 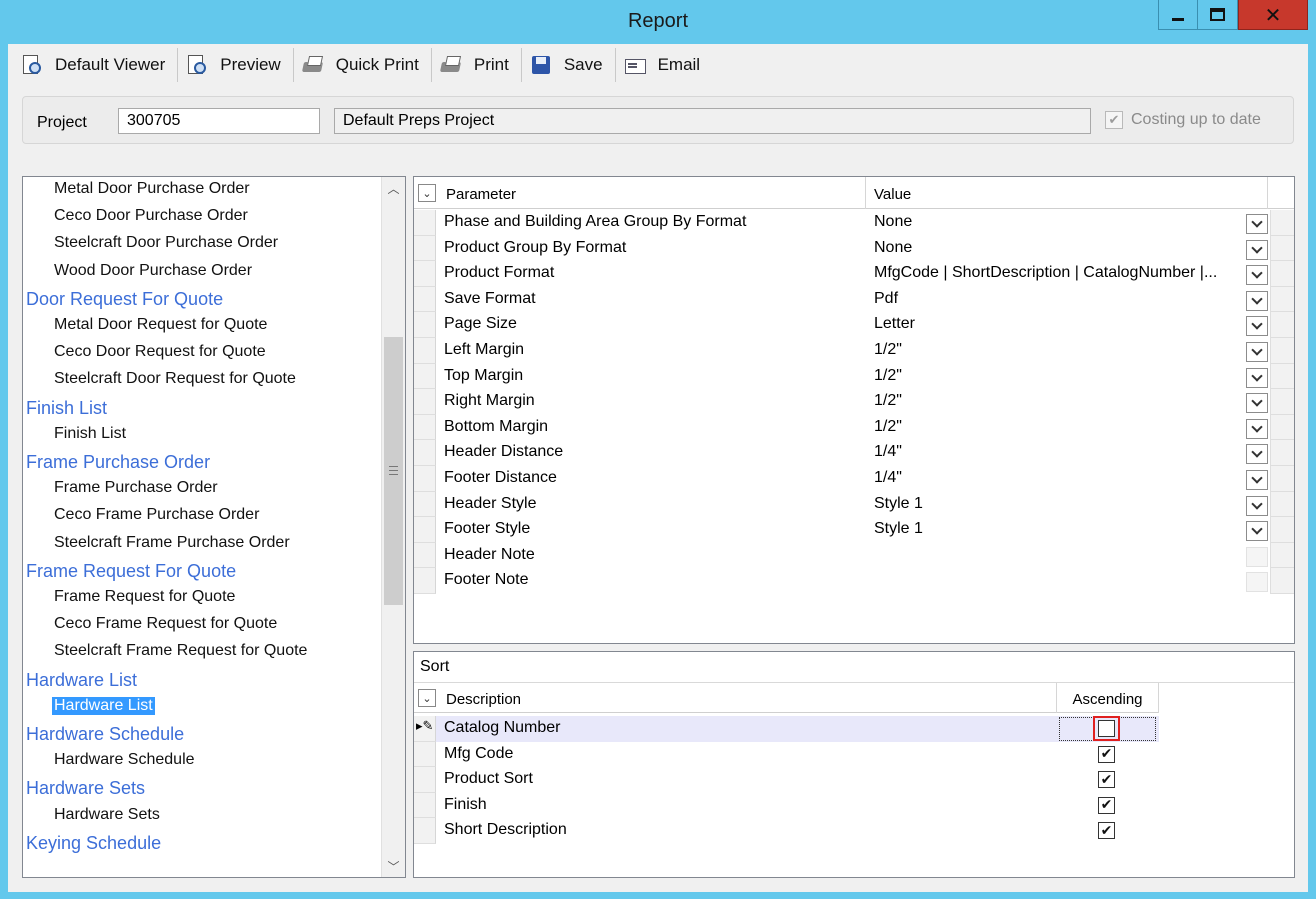 I want to click on print-button: Print, so click(x=476, y=65).